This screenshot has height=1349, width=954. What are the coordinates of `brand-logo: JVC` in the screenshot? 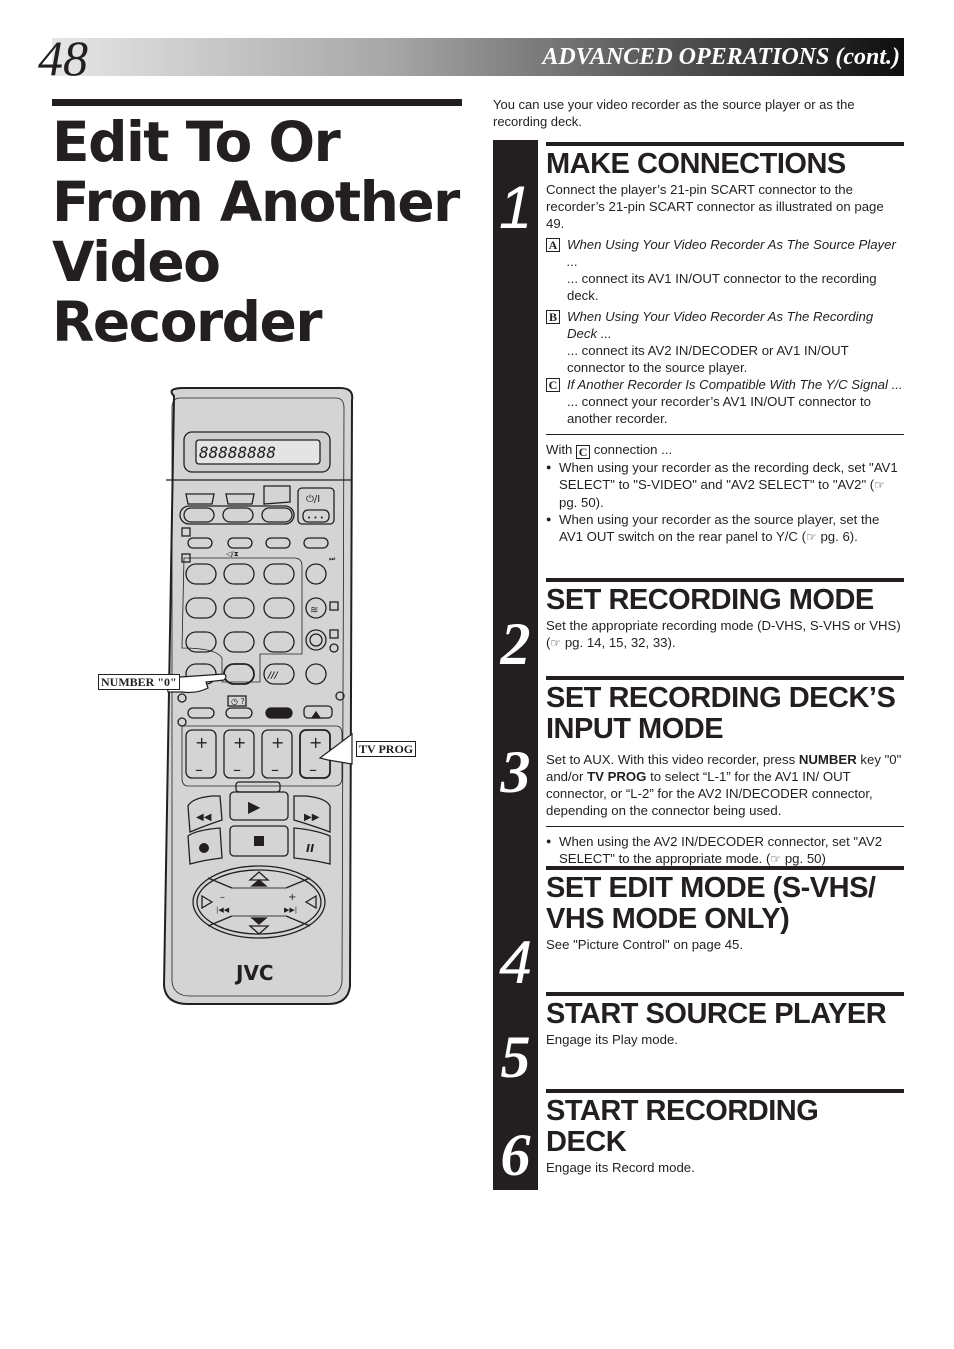 It's located at (254, 973).